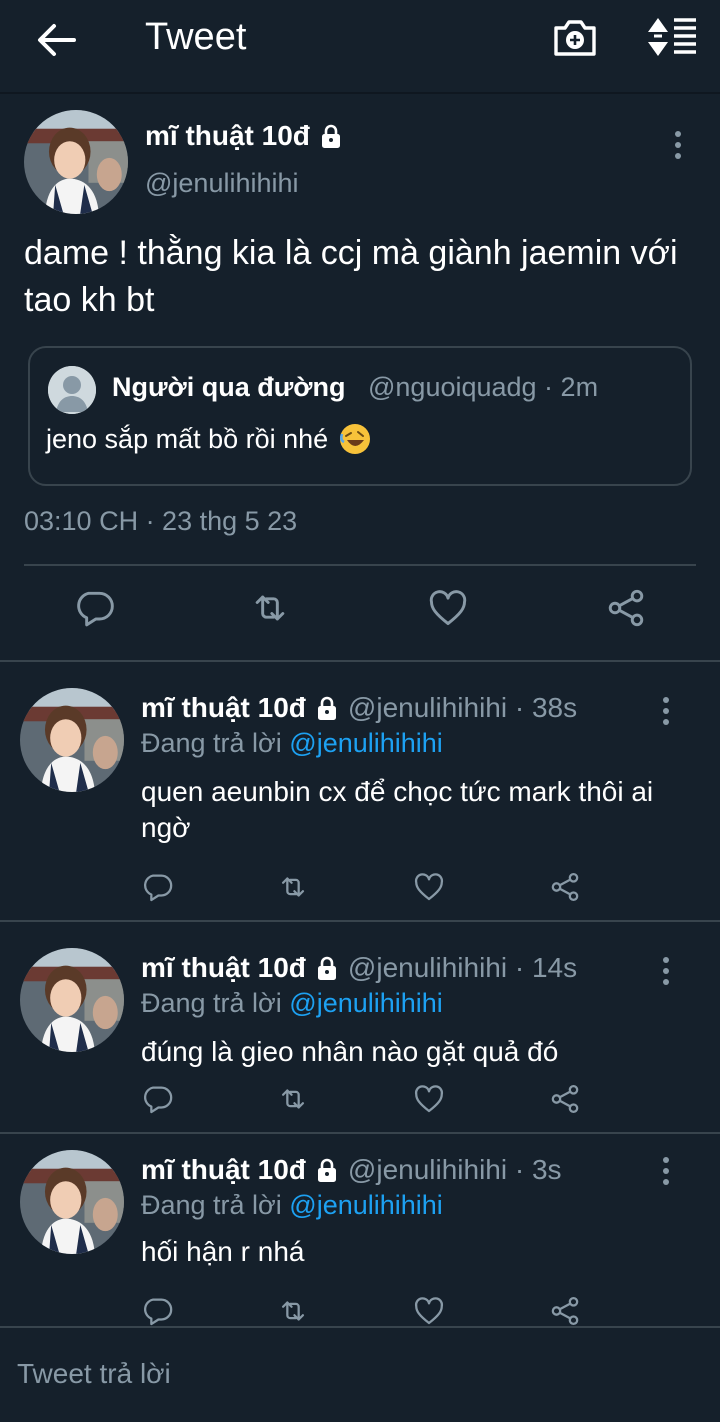  I want to click on reply-header: mĩ thuật 10đ @jenulihihihi · 38s, so click(359, 708).